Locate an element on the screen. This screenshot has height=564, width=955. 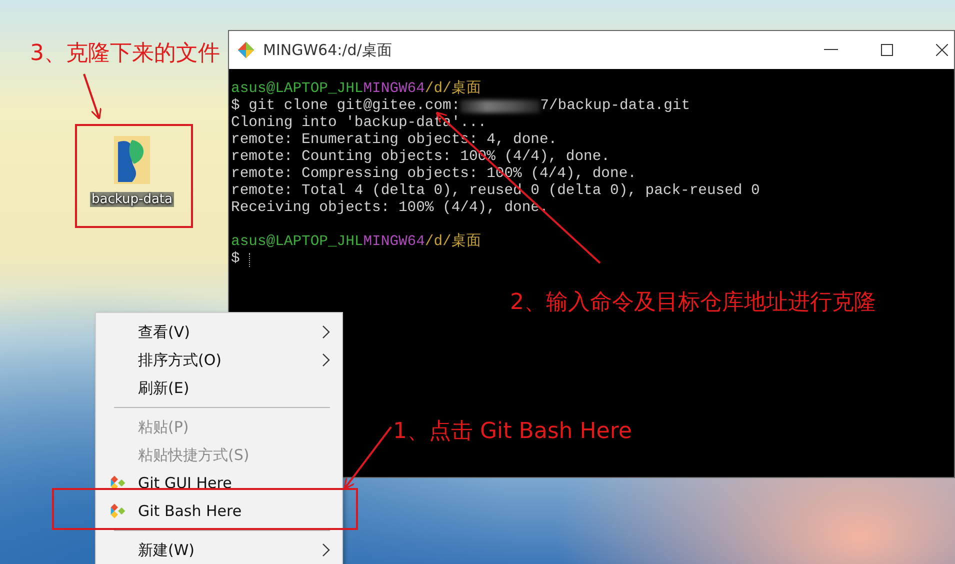
prompt-sign: $ is located at coordinates (235, 259).